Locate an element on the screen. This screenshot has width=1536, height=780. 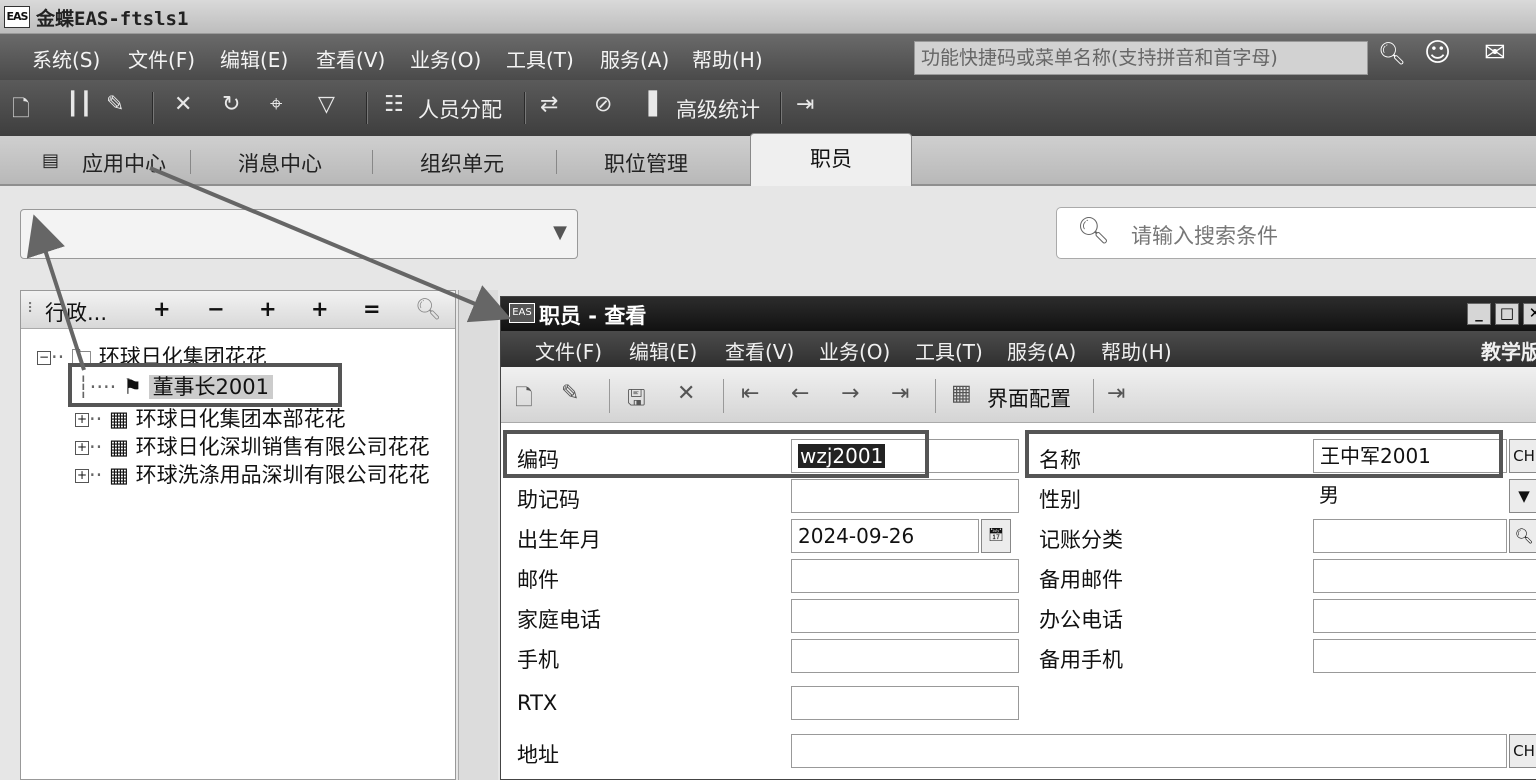
arrow-to-combo is located at coordinates (56, 292).